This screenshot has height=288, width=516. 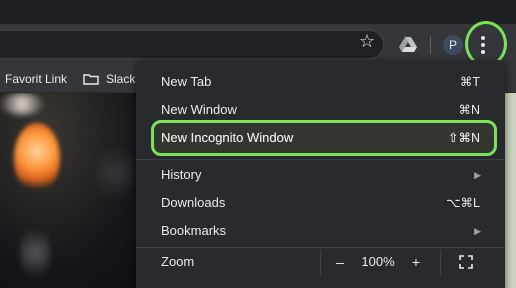 I want to click on menu-item-shortcut: ⌥⌘L, so click(x=463, y=203).